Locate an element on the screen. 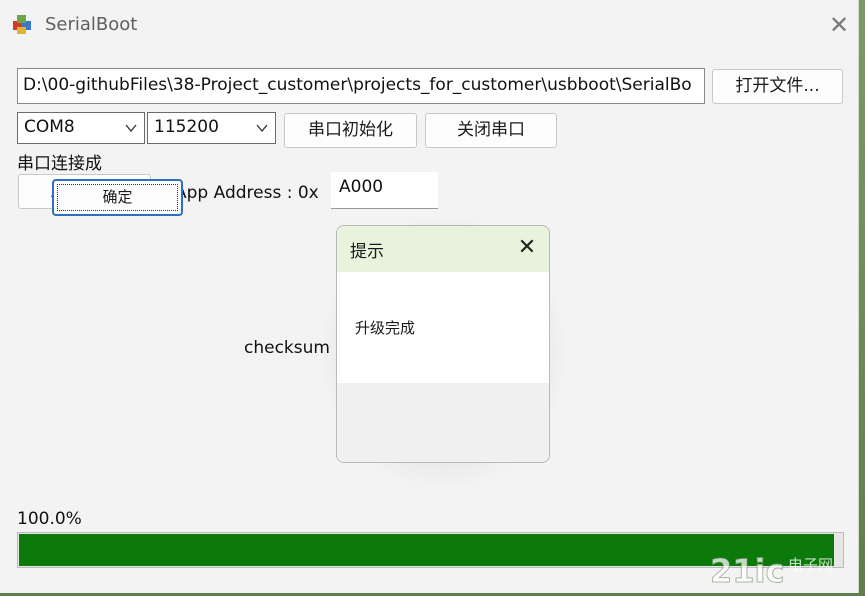 The image size is (865, 596). app-address-input: A000 is located at coordinates (384, 190).